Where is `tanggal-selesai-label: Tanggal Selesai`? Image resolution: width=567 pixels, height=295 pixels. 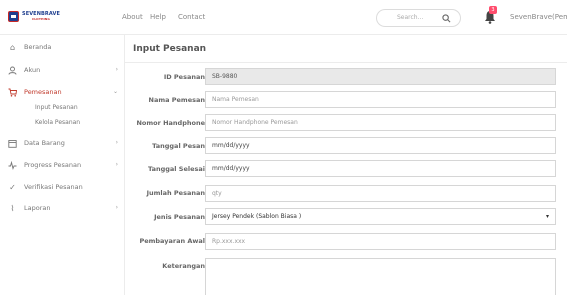
tanggal-selesai-label: Tanggal Selesai is located at coordinates (176, 169).